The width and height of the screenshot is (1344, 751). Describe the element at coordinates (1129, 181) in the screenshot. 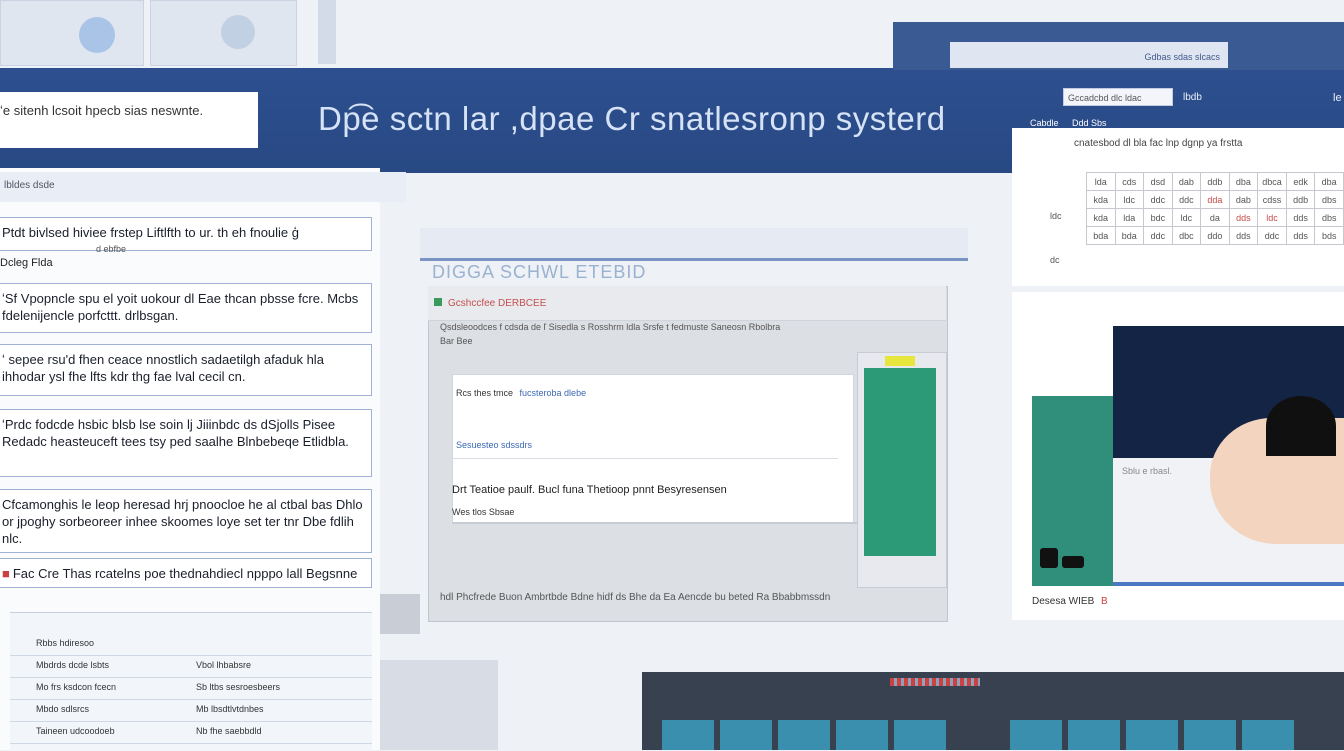

I see `table-cell: cds` at that location.